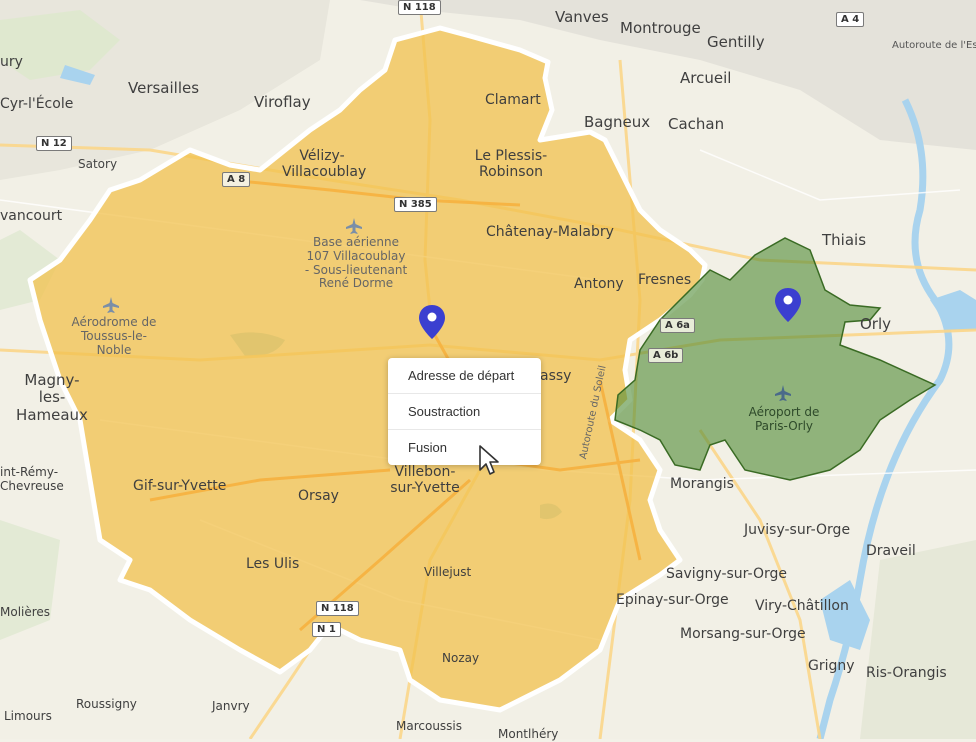  Describe the element at coordinates (934, 45) in the screenshot. I see `road-name: Autoroute de l'Es` at that location.